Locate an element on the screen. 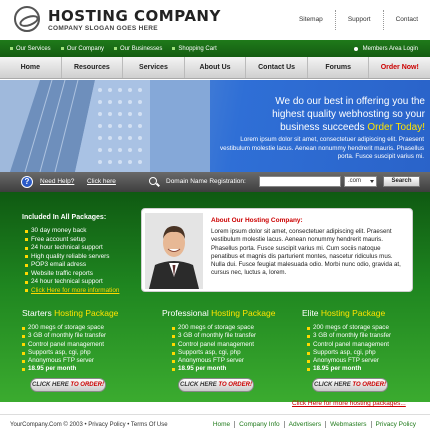  footer-link-privacy-policy: Privacy Policy is located at coordinates (395, 424).